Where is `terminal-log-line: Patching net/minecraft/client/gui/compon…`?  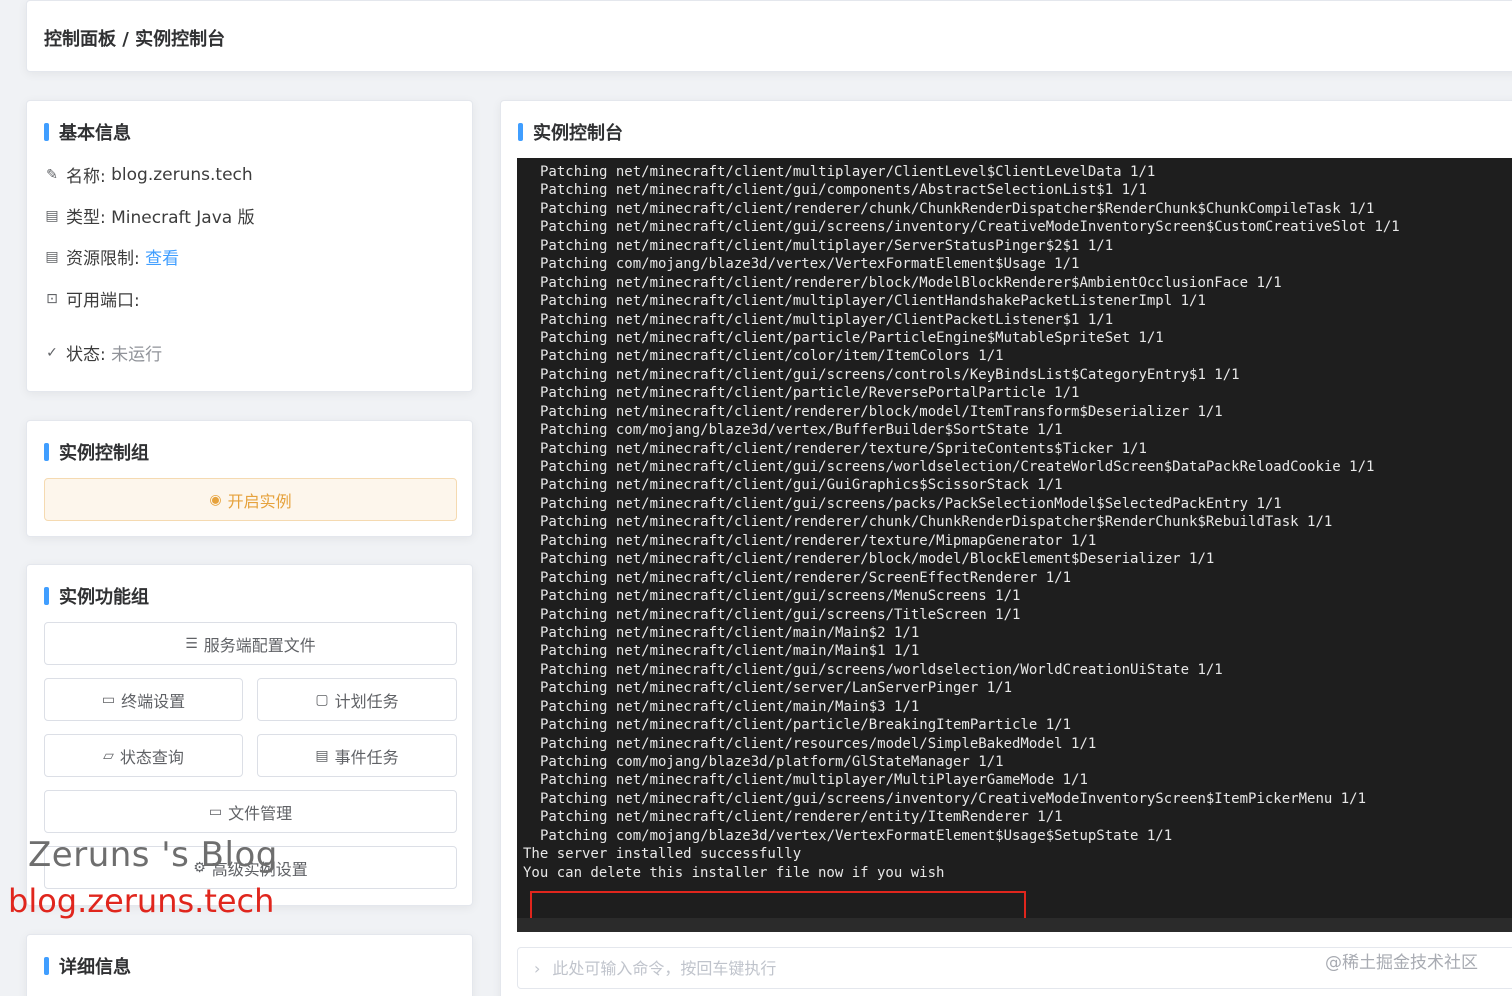
terminal-log-line: Patching net/minecraft/client/gui/compon… is located at coordinates (843, 190).